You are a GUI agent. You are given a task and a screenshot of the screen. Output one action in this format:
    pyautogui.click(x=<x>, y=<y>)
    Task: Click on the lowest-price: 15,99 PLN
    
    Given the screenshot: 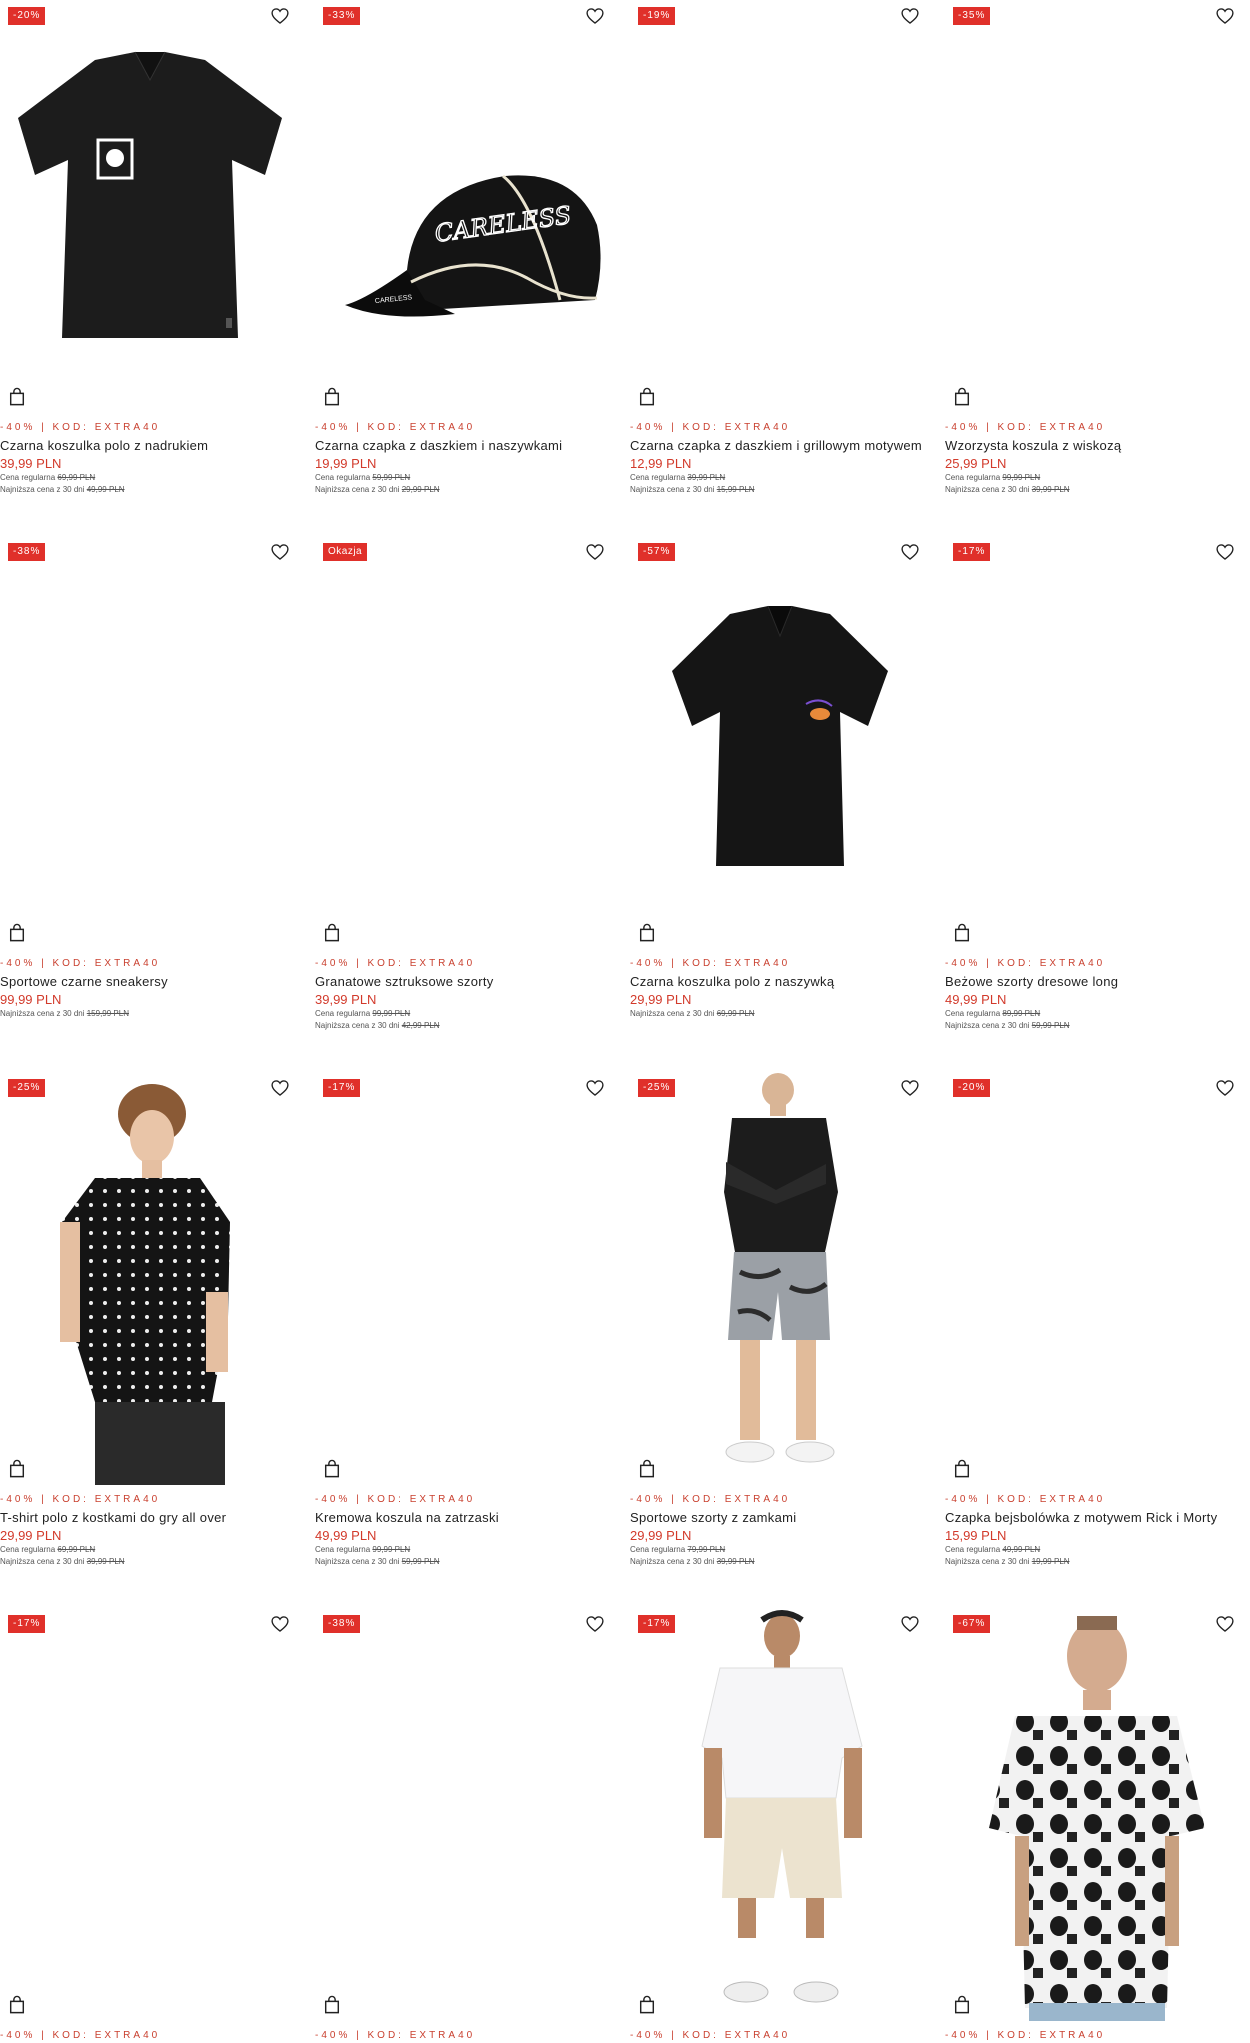 What is the action you would take?
    pyautogui.click(x=735, y=489)
    